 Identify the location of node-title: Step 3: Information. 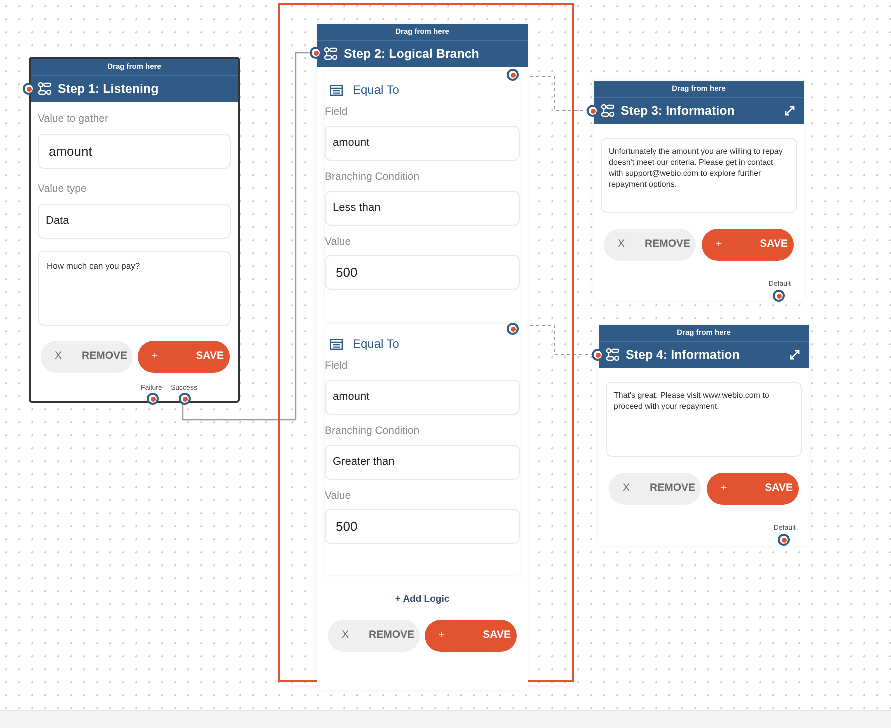
(678, 111).